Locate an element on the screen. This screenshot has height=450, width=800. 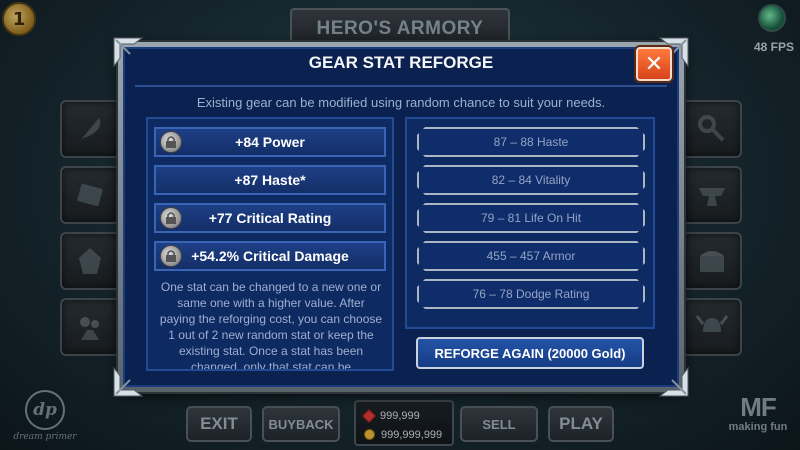
reforge-option: 87 – 88 Haste is located at coordinates (531, 142).